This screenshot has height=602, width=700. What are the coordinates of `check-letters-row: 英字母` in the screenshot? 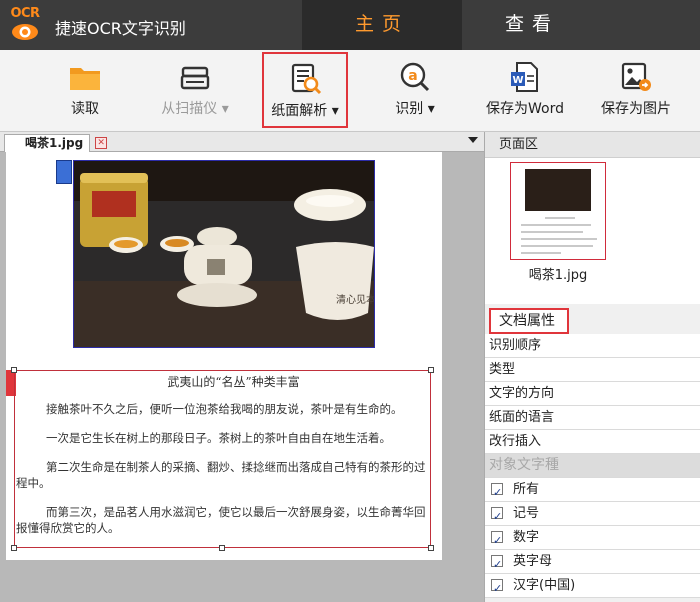 It's located at (592, 563).